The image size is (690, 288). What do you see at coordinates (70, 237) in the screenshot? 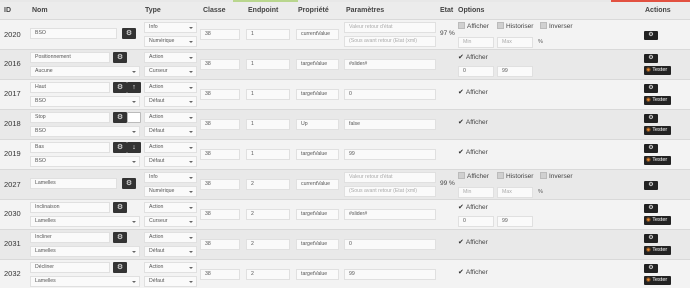
I see `cmd-name-input: Incliner` at bounding box center [70, 237].